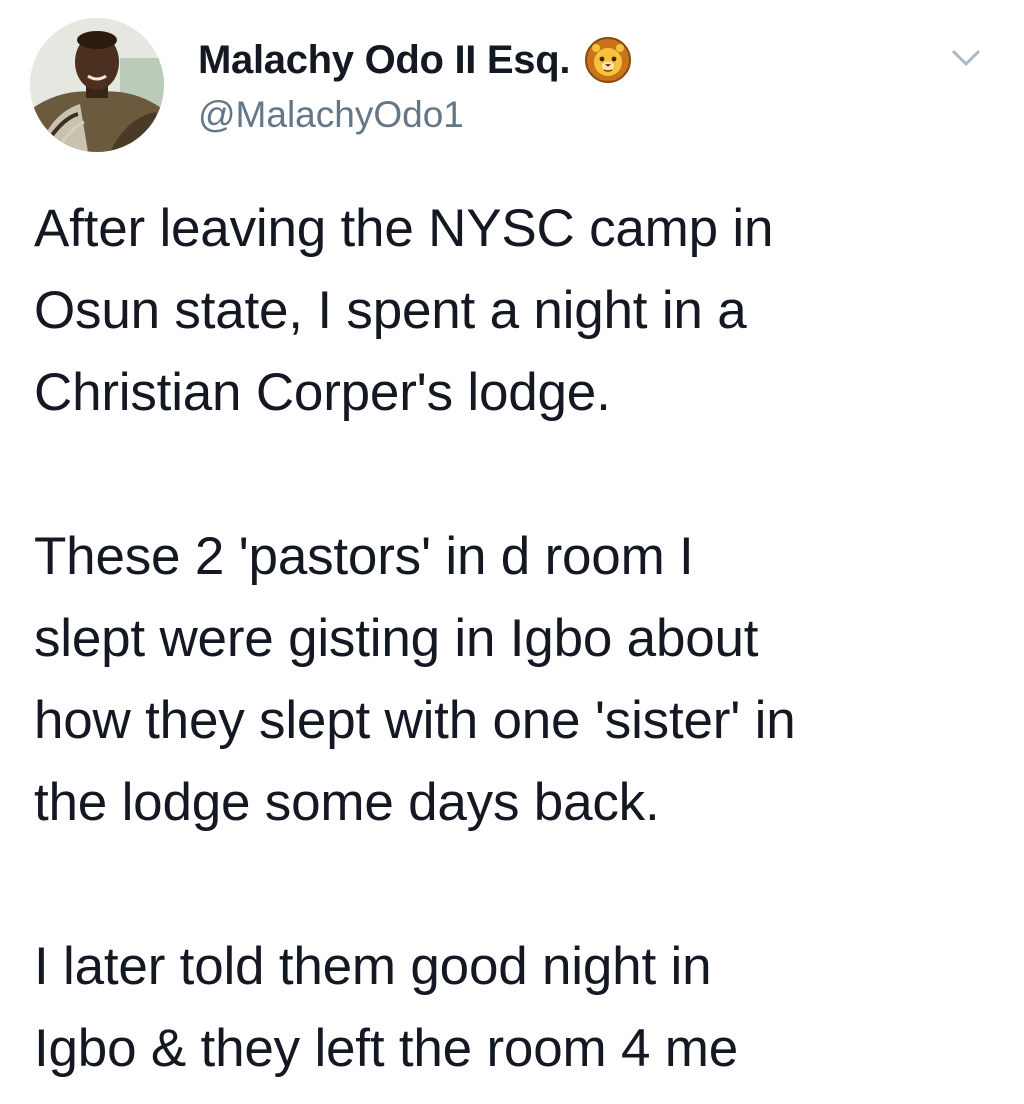 The height and width of the screenshot is (1104, 1024). I want to click on avatar-photo, so click(97, 85).